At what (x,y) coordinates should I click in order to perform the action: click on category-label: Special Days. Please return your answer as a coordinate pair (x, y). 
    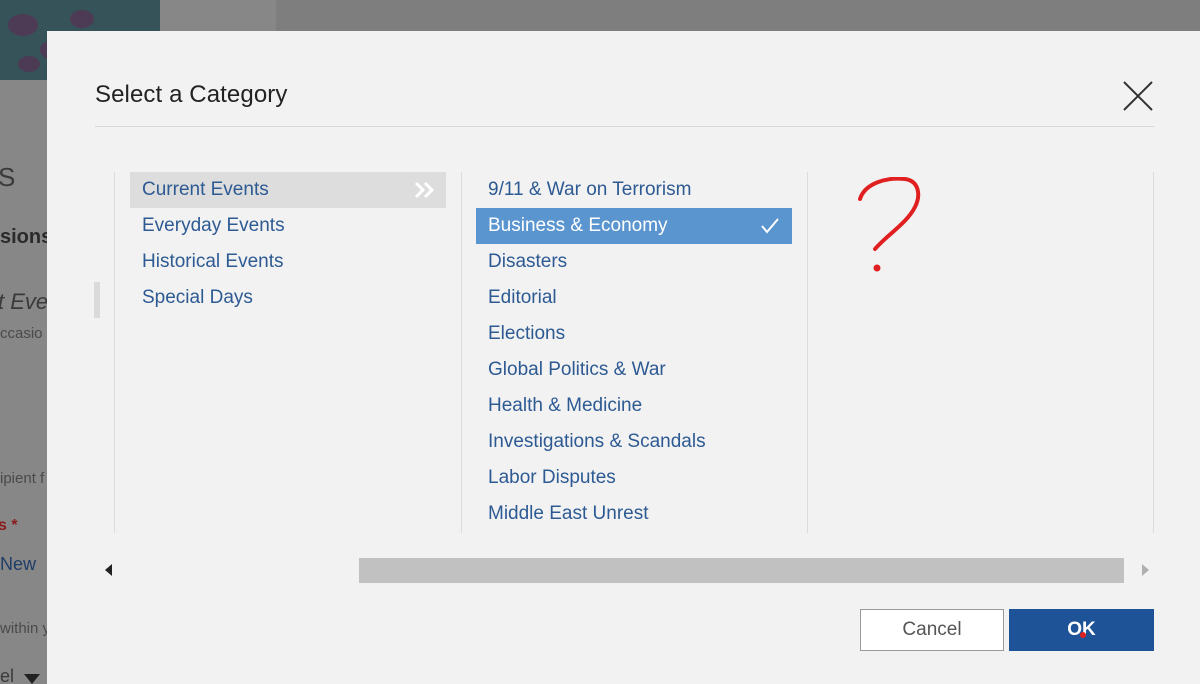
    Looking at the image, I should click on (197, 297).